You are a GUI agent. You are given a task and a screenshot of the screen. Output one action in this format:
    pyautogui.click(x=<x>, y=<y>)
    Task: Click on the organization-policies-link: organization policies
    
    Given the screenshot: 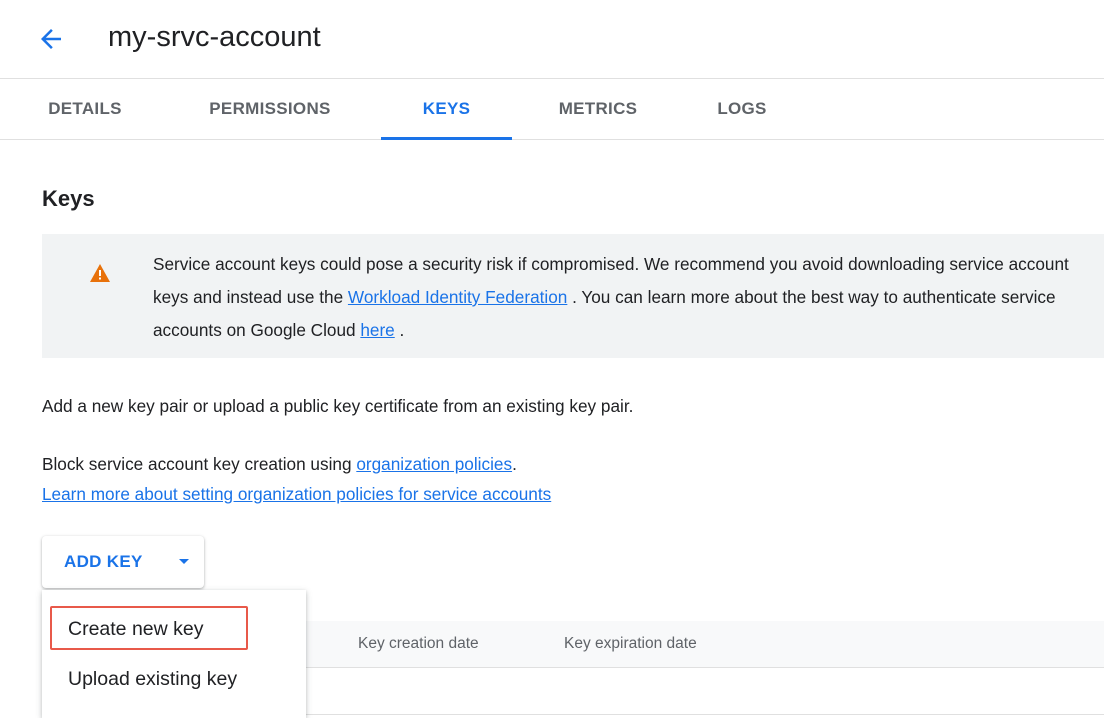 What is the action you would take?
    pyautogui.click(x=434, y=464)
    